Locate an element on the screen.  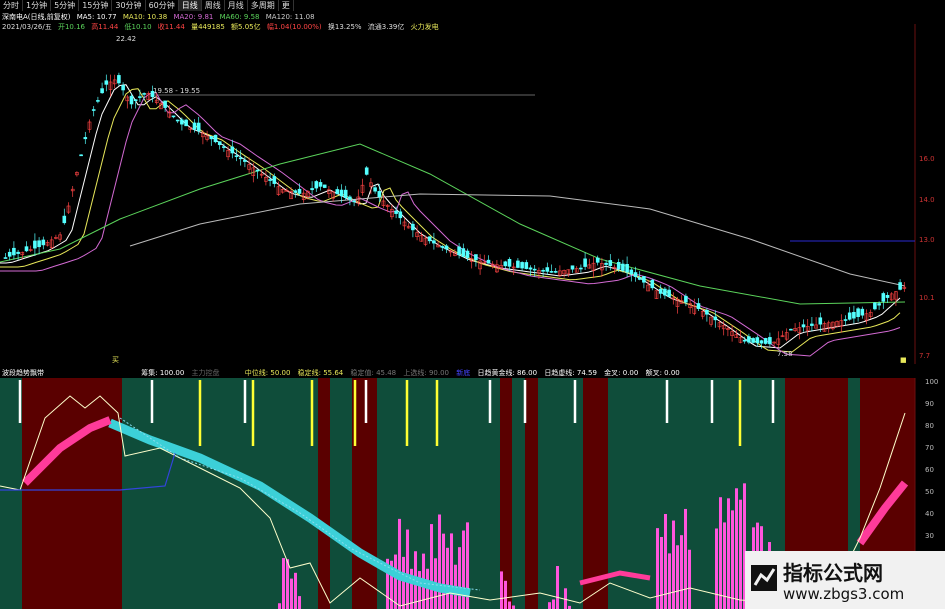
tab-10: 更 is located at coordinates (286, 5).